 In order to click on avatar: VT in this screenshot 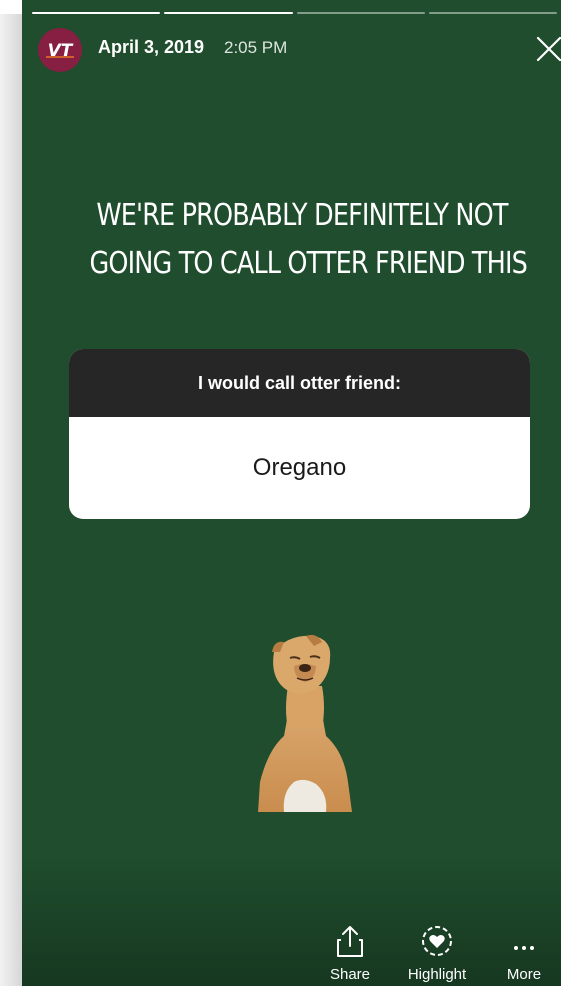, I will do `click(60, 50)`.